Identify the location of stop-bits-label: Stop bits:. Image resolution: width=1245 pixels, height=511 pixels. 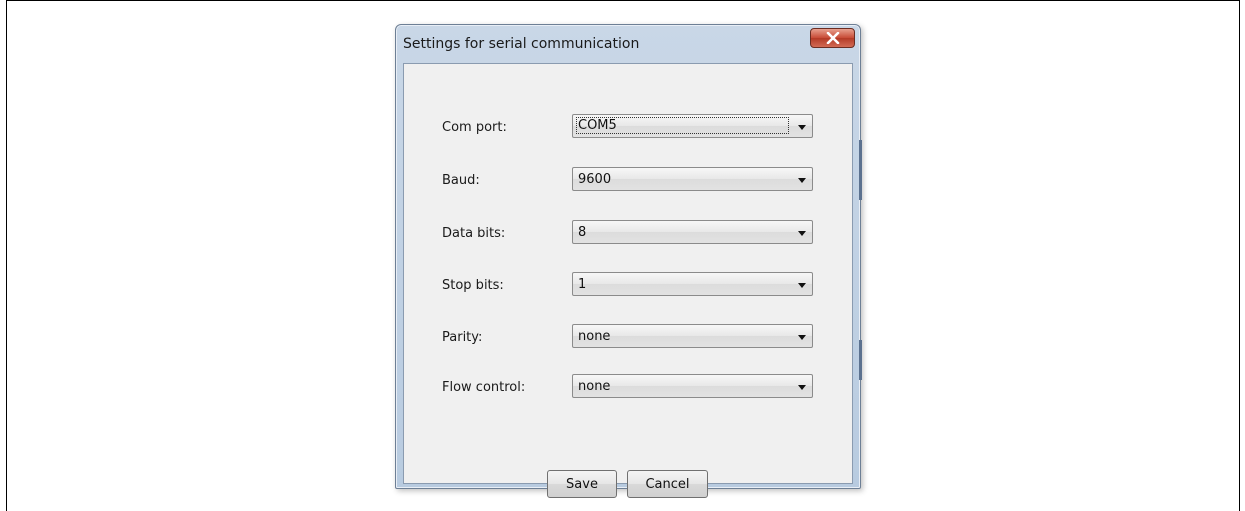
(473, 285).